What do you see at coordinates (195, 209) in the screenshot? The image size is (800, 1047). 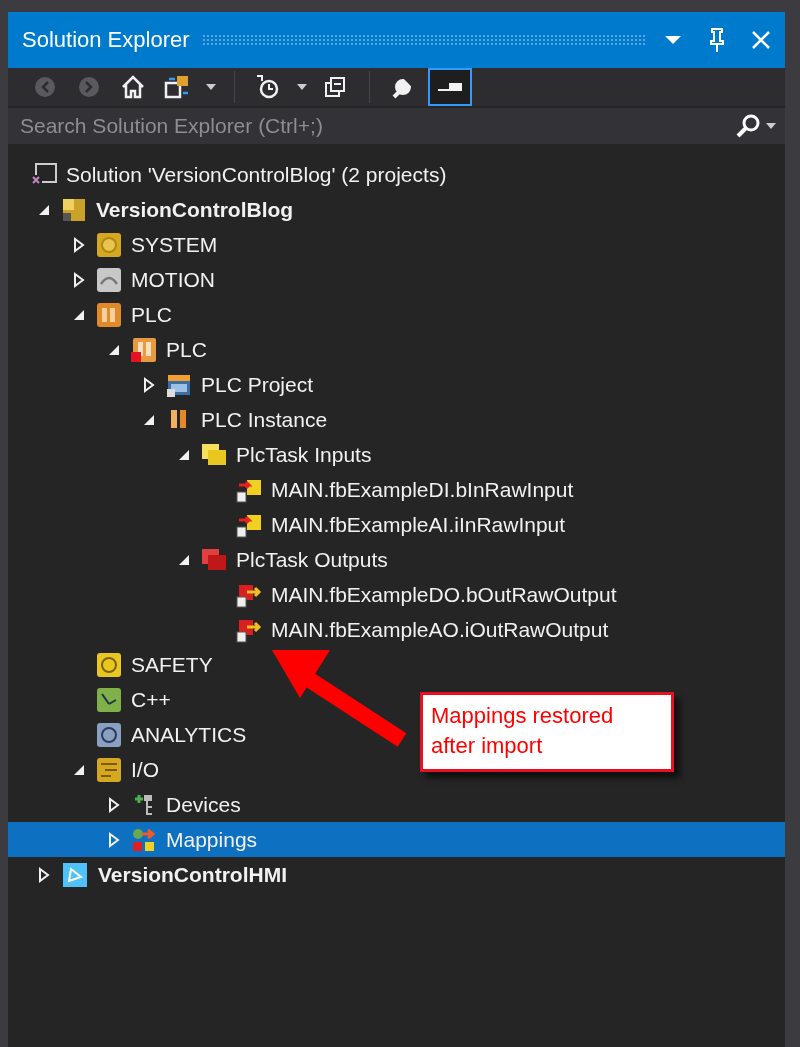 I see `tree-item-label: VersionControlBlog` at bounding box center [195, 209].